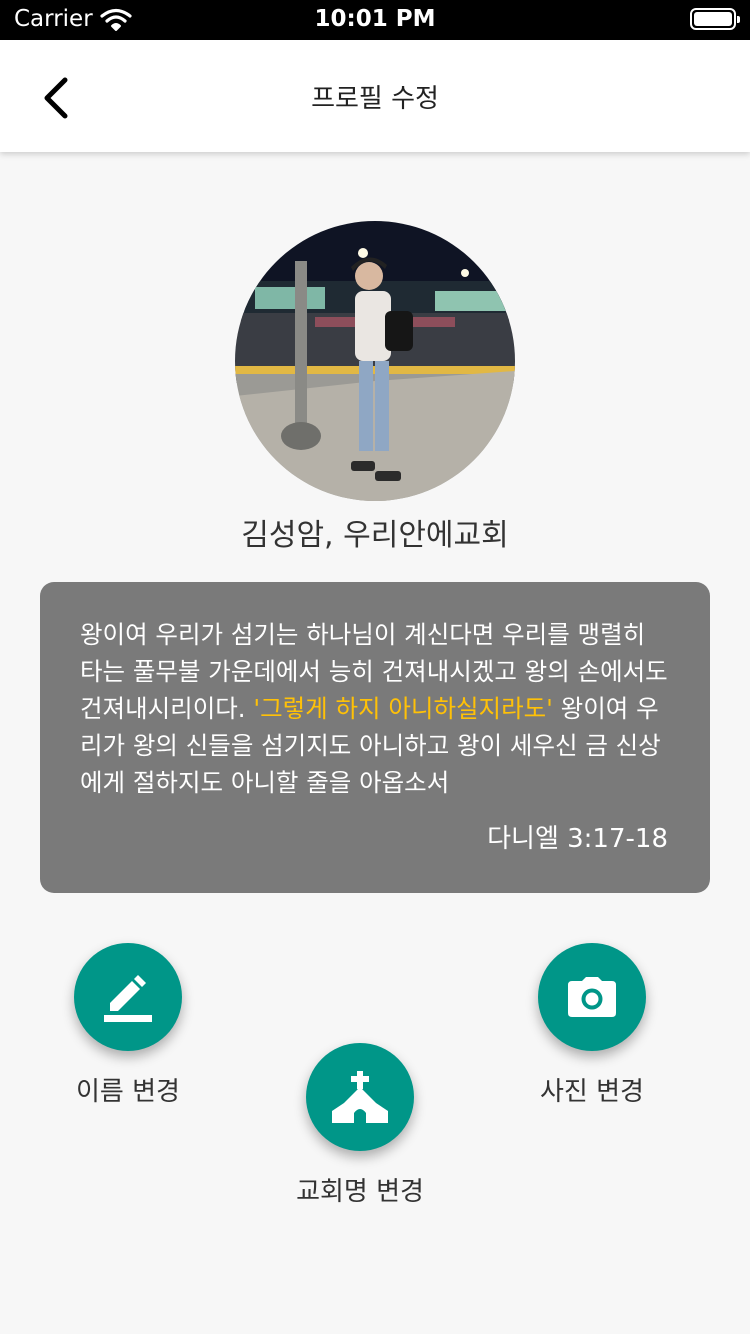 Image resolution: width=750 pixels, height=1334 pixels. Describe the element at coordinates (592, 1092) in the screenshot. I see `change-photo-label: 사진 변경` at that location.